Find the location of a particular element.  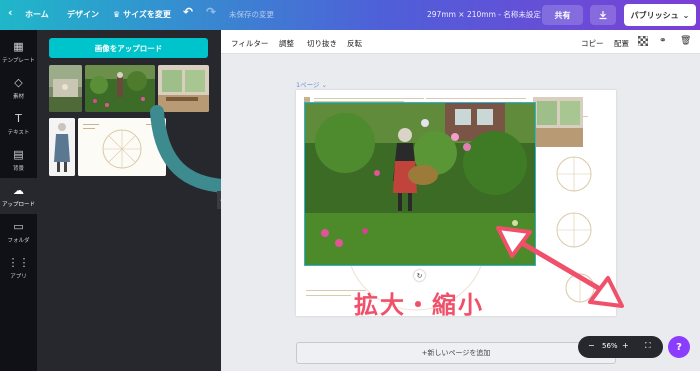

back-chevron-icon: ‹ is located at coordinates (10, 12).